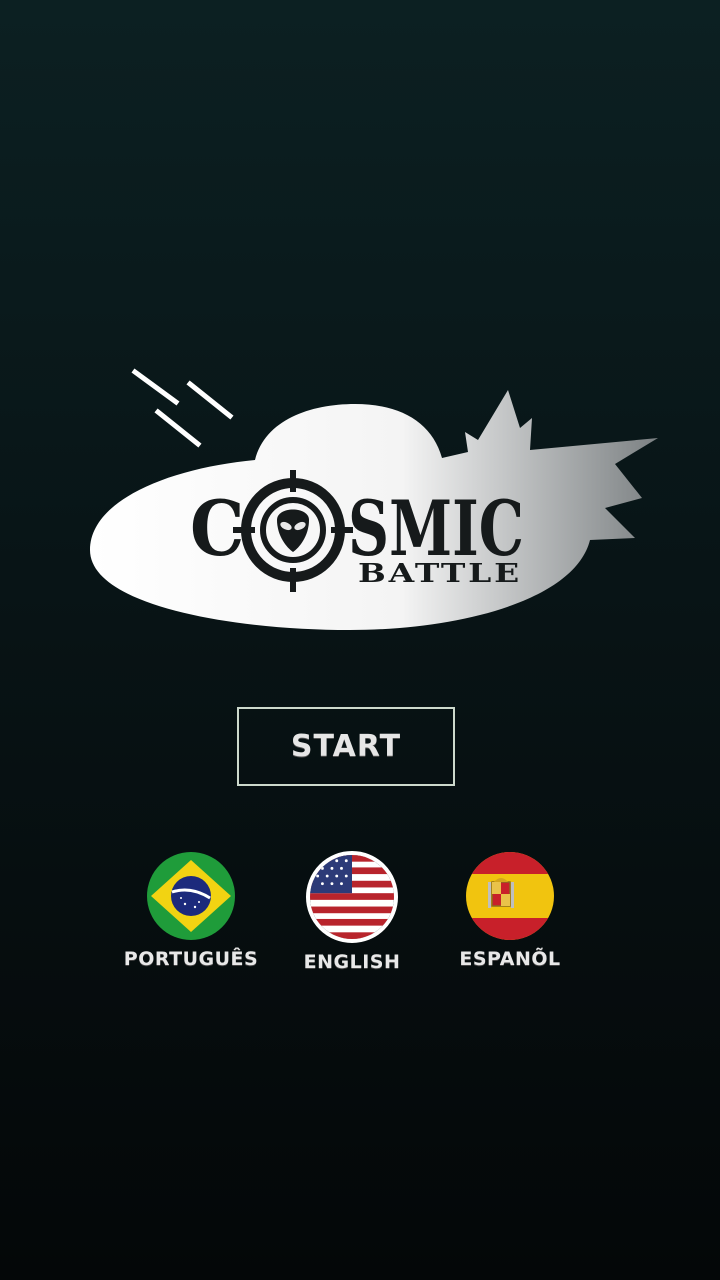 Image resolution: width=720 pixels, height=1280 pixels. I want to click on speed-lines-icon, so click(182, 408).